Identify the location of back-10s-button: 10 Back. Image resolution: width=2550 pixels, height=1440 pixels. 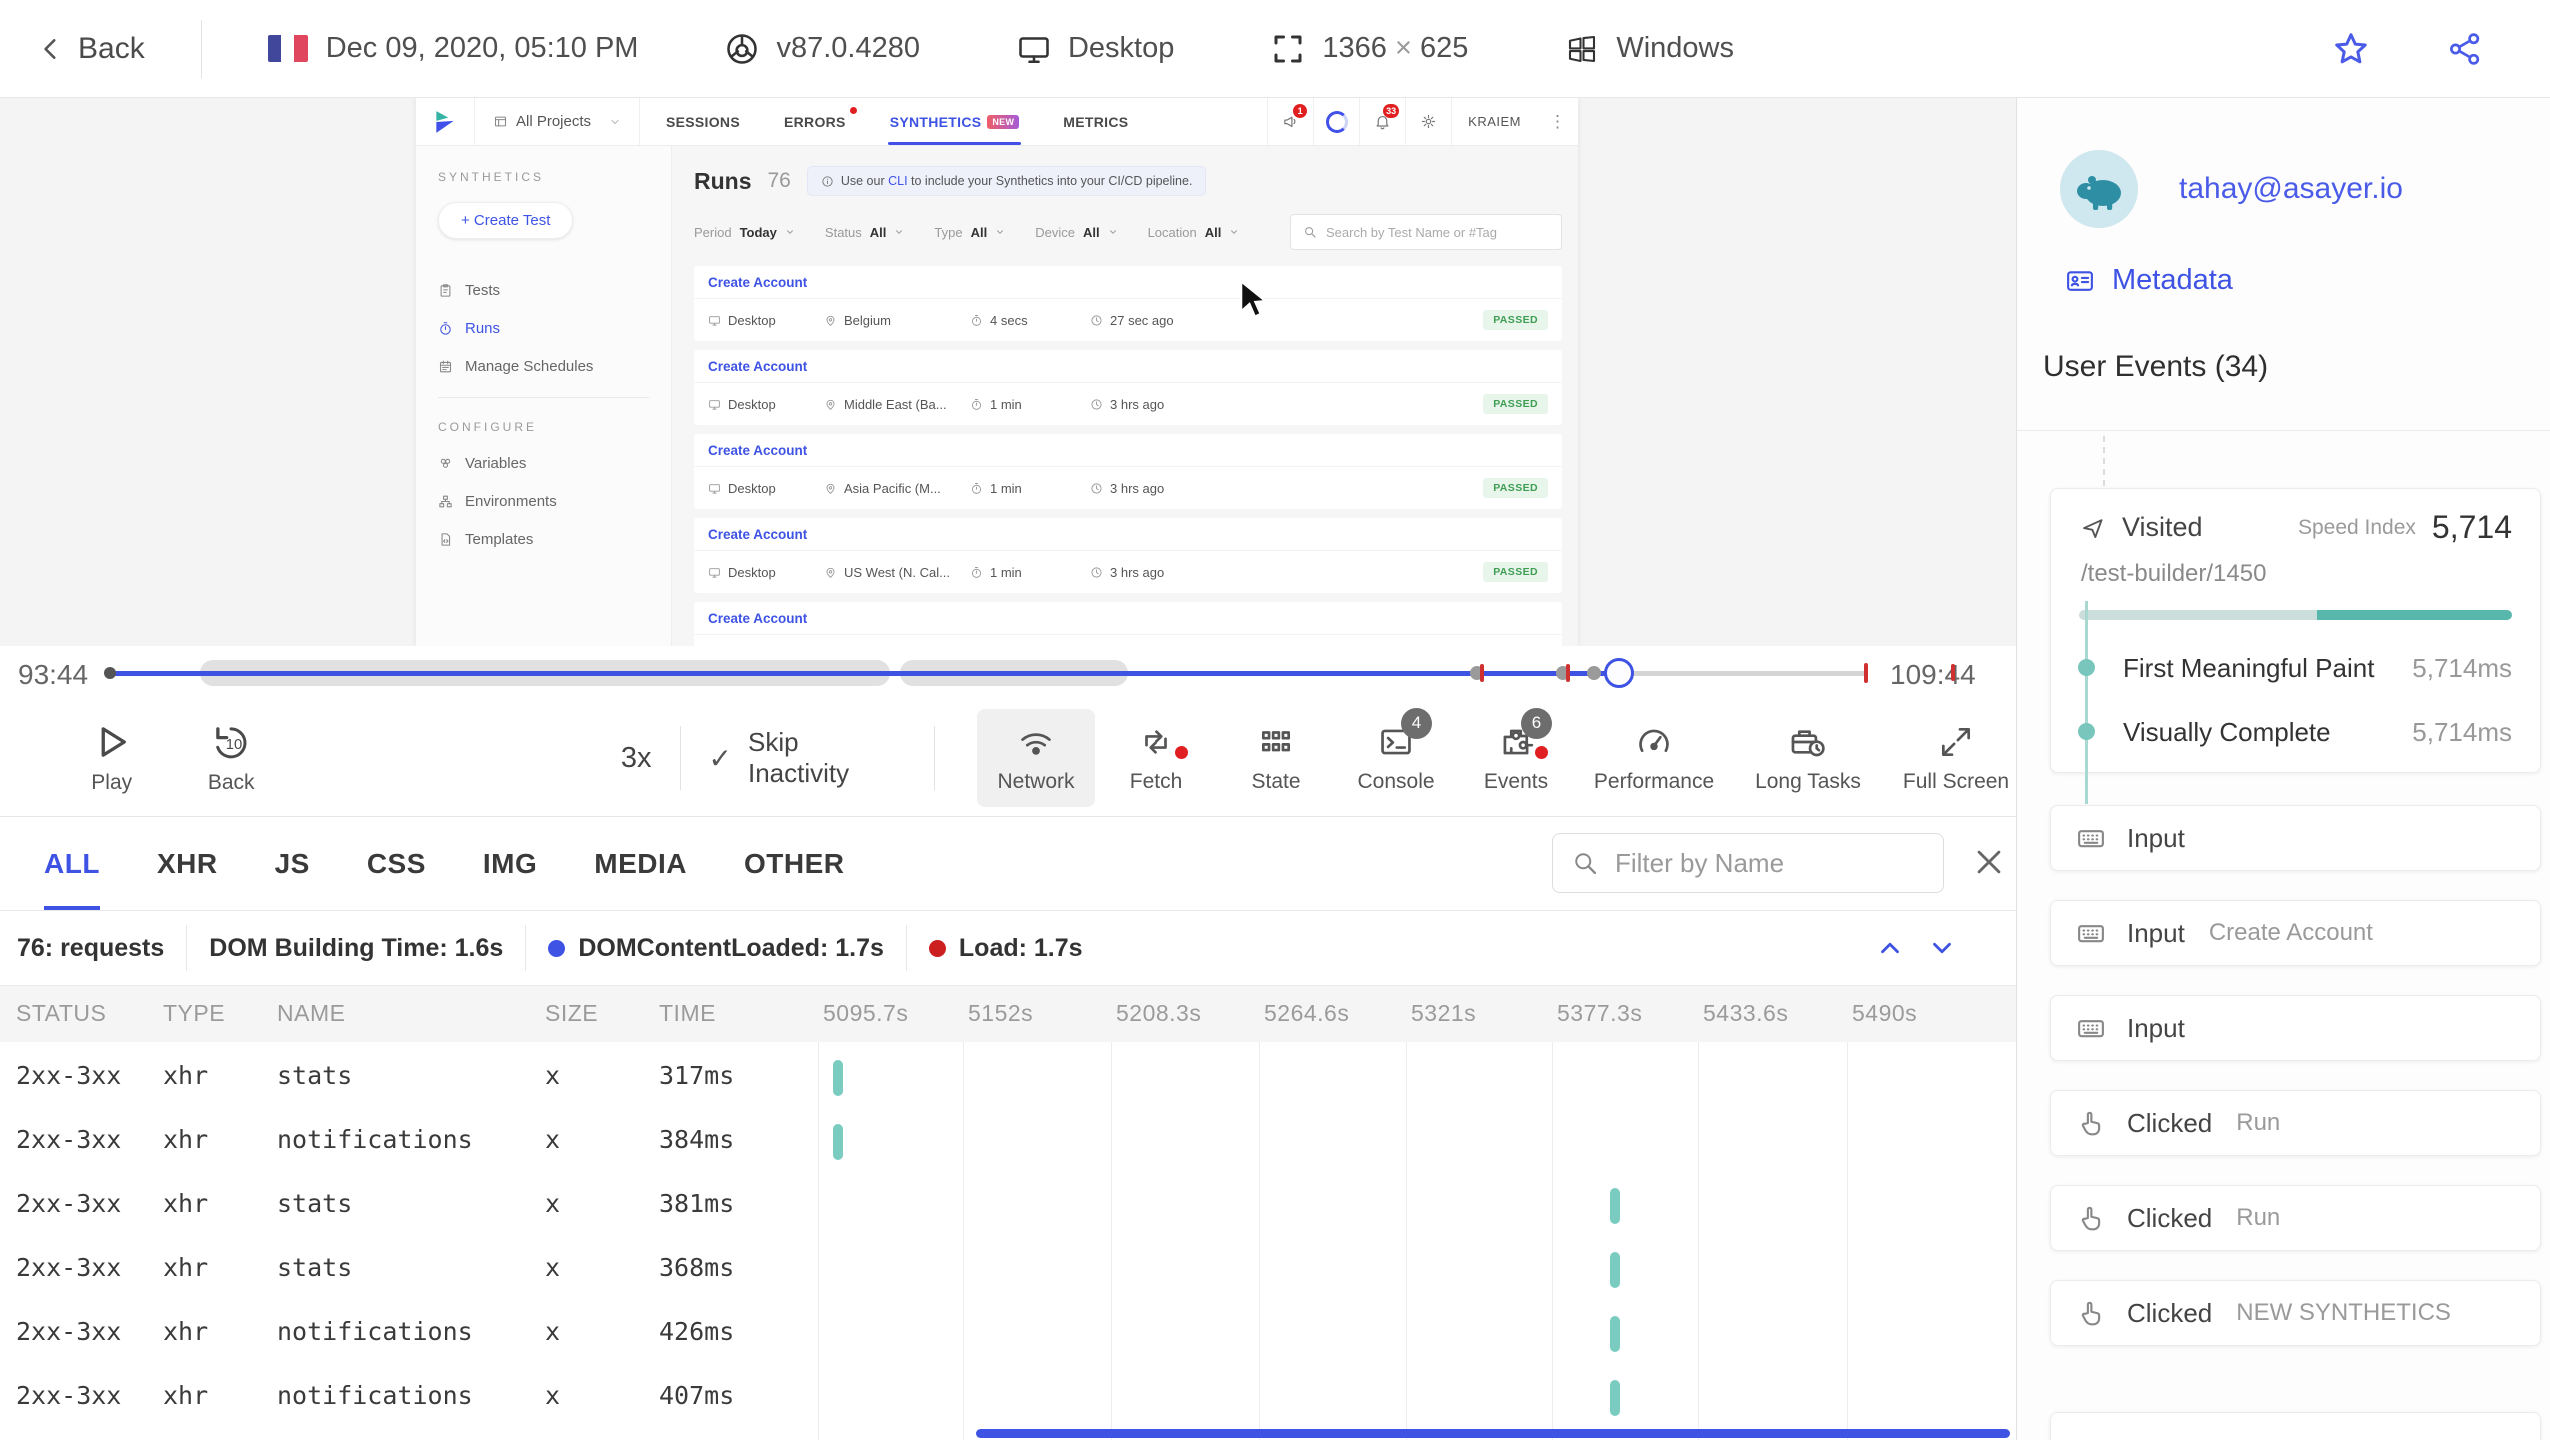
(230, 758).